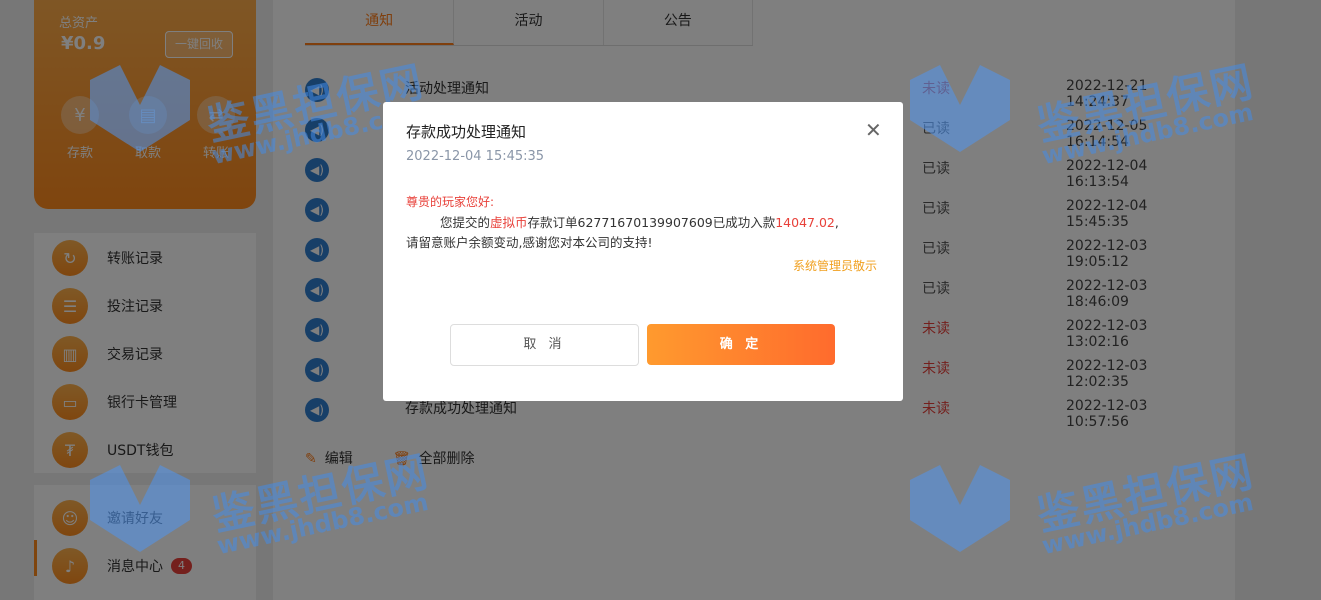 This screenshot has height=600, width=1321. I want to click on body-suffix: ,, so click(836, 222).